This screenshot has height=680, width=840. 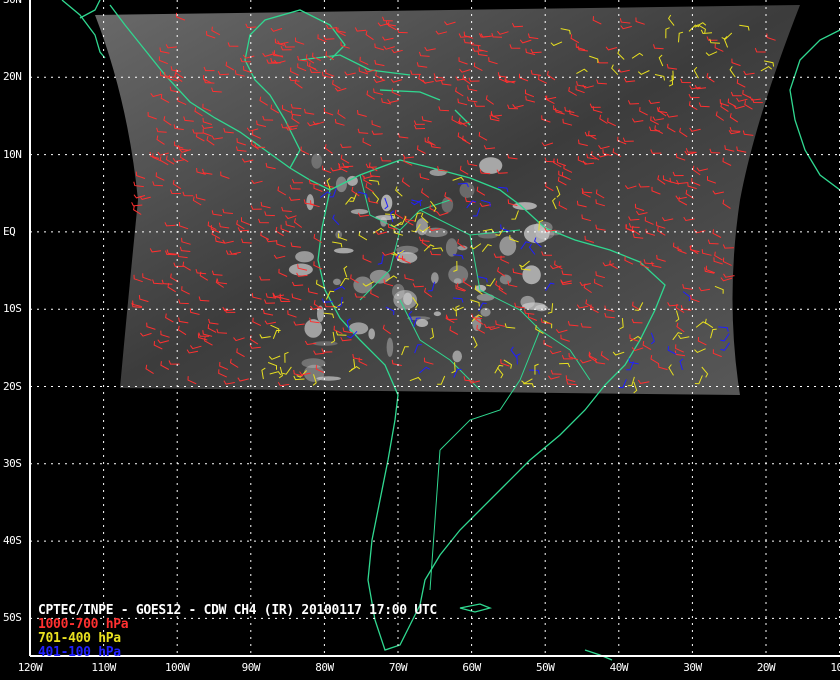 I want to click on legend-mid-level: 701-400 hPa, so click(x=79, y=638).